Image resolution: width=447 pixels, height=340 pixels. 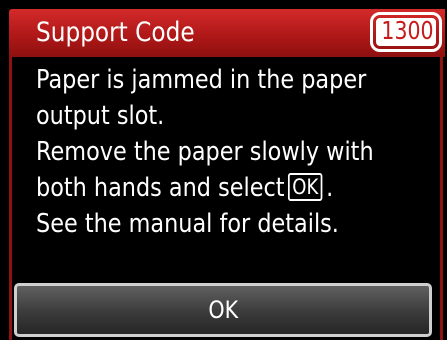 What do you see at coordinates (330, 188) in the screenshot?
I see `message-line-4-period: .` at bounding box center [330, 188].